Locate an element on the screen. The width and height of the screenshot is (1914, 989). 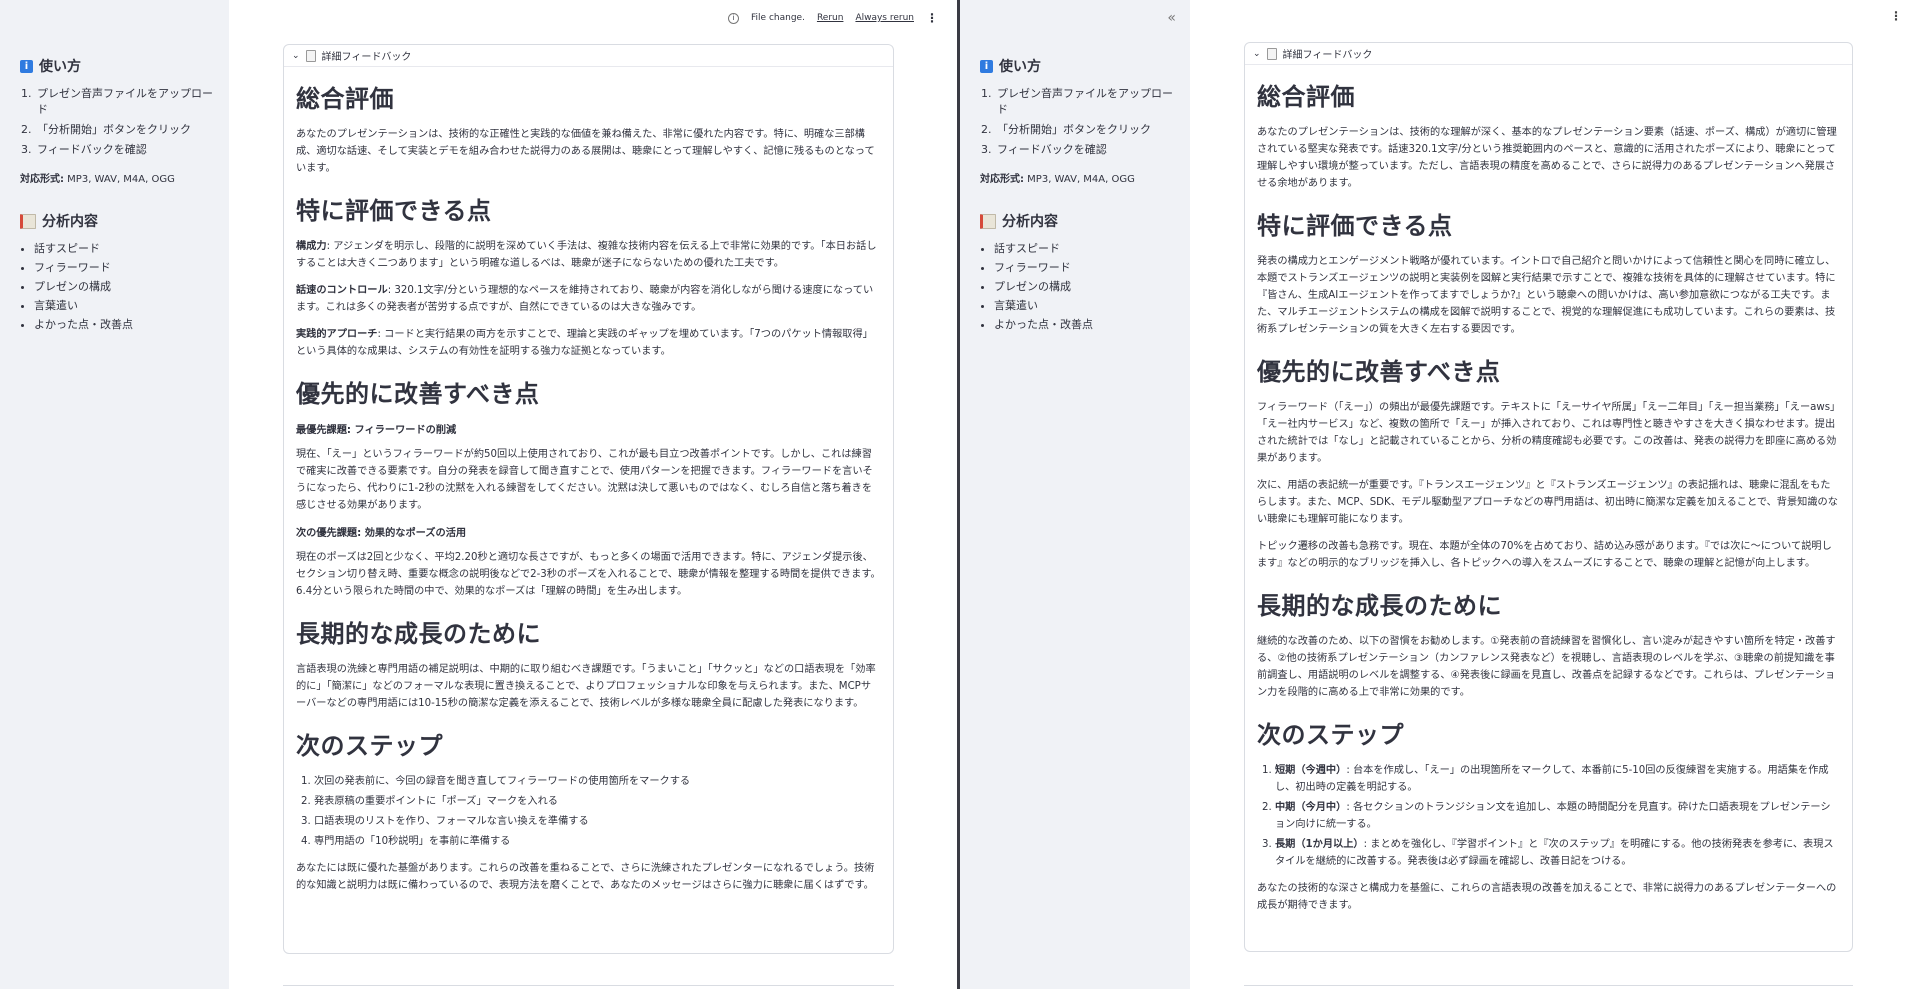
next-step: 専門用語の「10秒説明」を事前に準備する is located at coordinates (597, 841).